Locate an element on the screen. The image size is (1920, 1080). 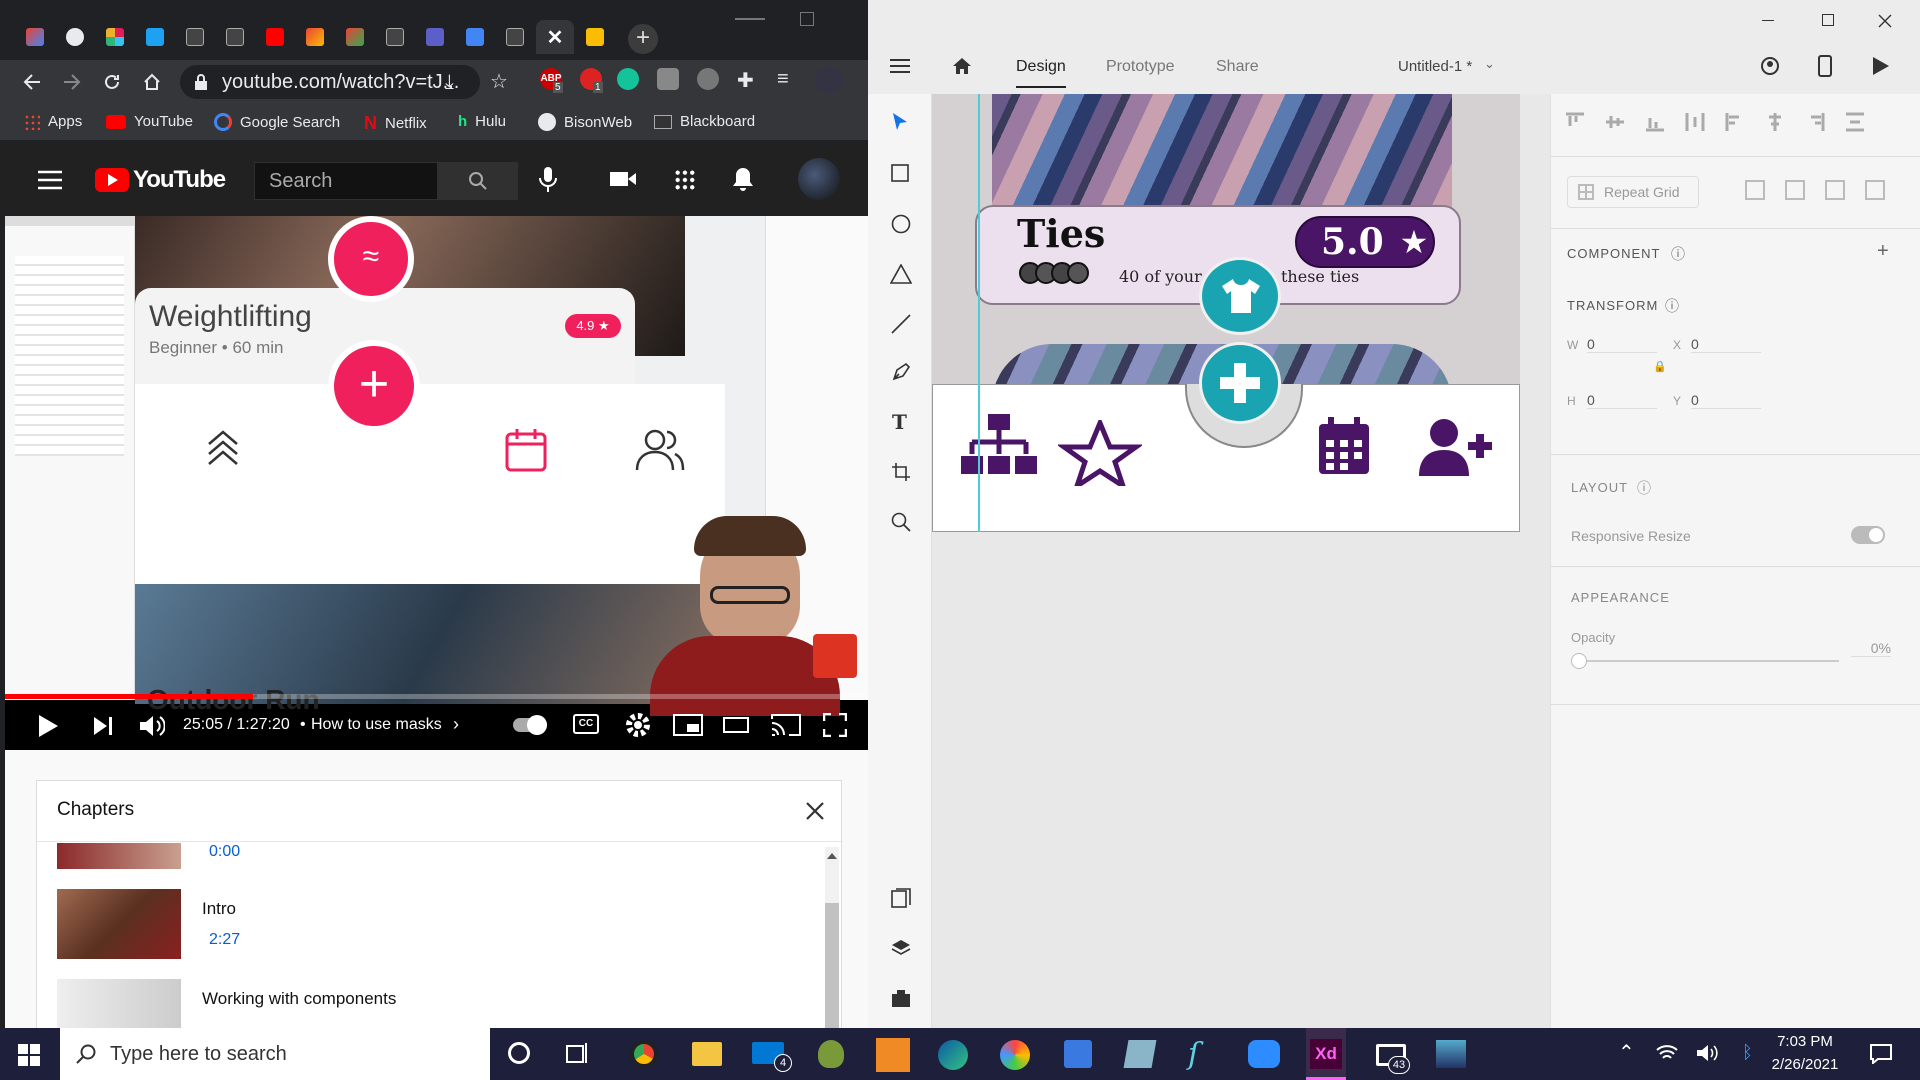
clock-date: 2/26/2021 is located at coordinates (1805, 1064).